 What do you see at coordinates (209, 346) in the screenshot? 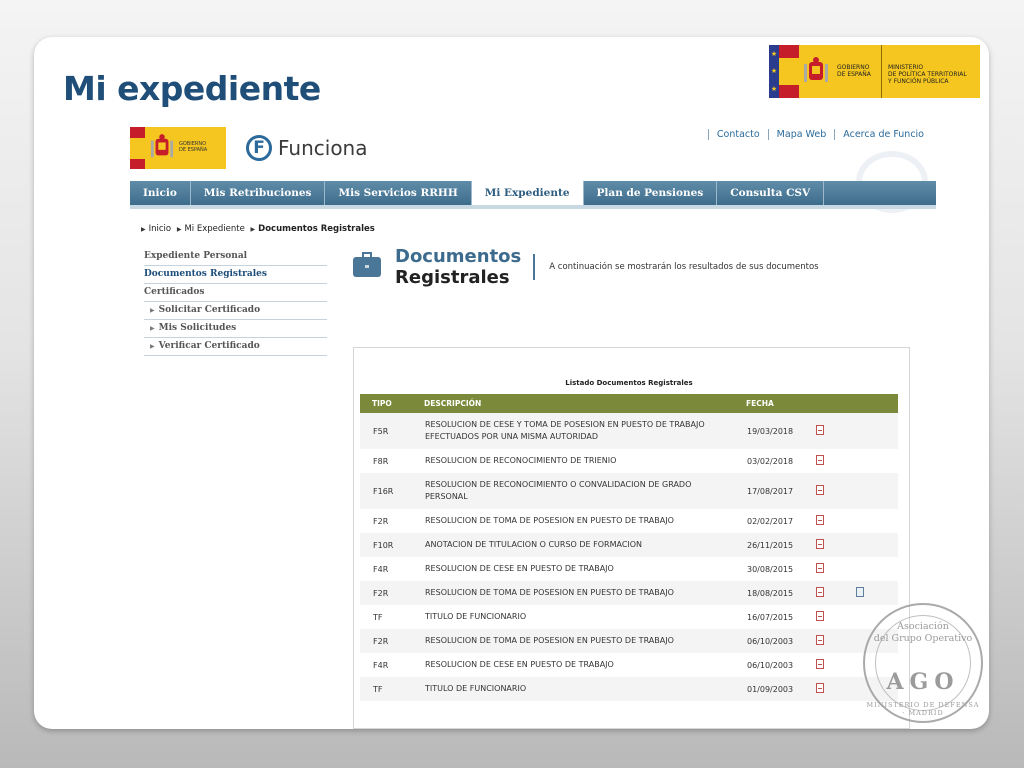
I see `sidebar-subitem-label: Verificar Certificado` at bounding box center [209, 346].